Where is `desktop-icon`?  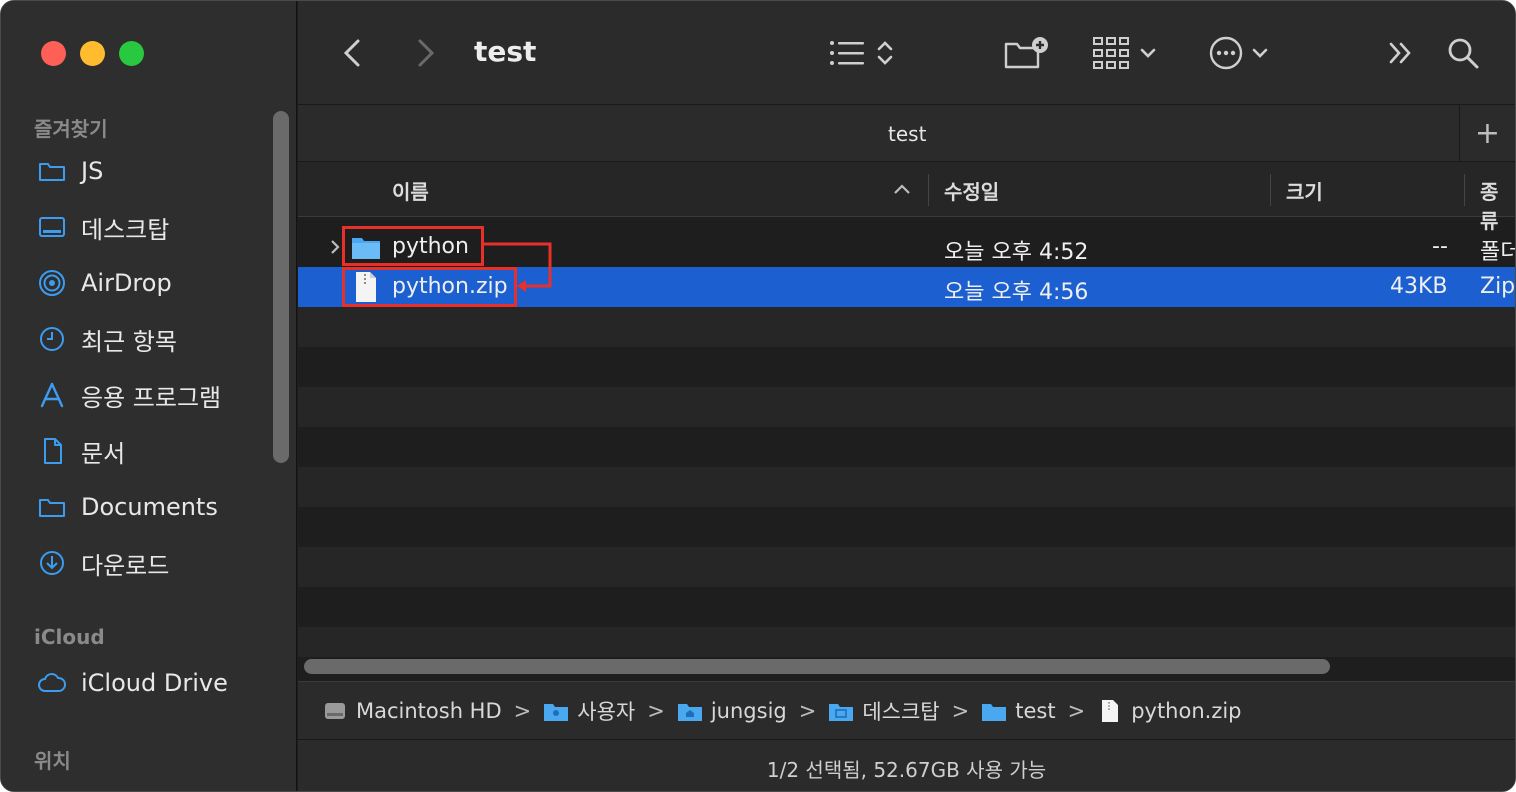 desktop-icon is located at coordinates (52, 227).